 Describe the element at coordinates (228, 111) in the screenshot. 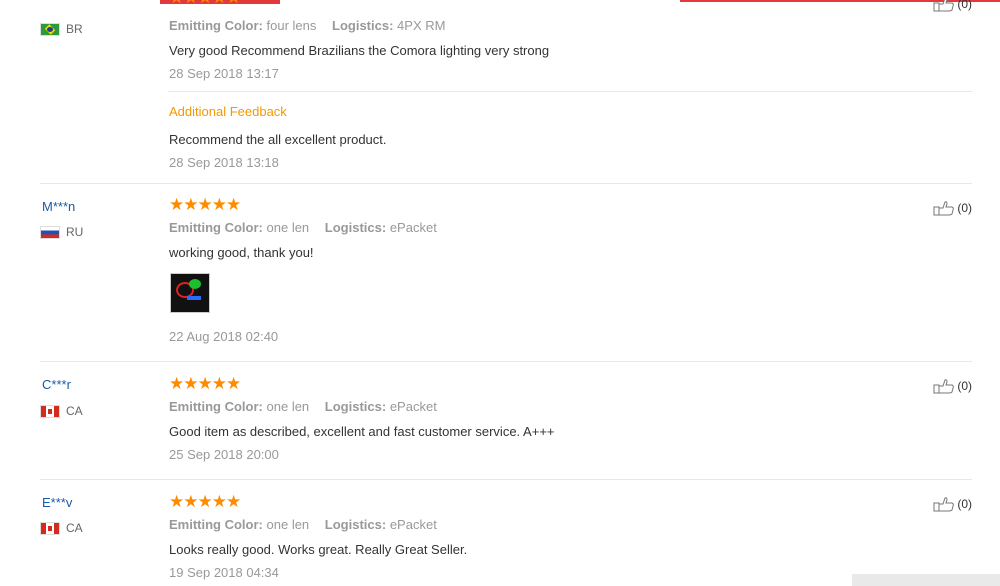

I see `additional-feedback-label: Additional Feedback` at that location.